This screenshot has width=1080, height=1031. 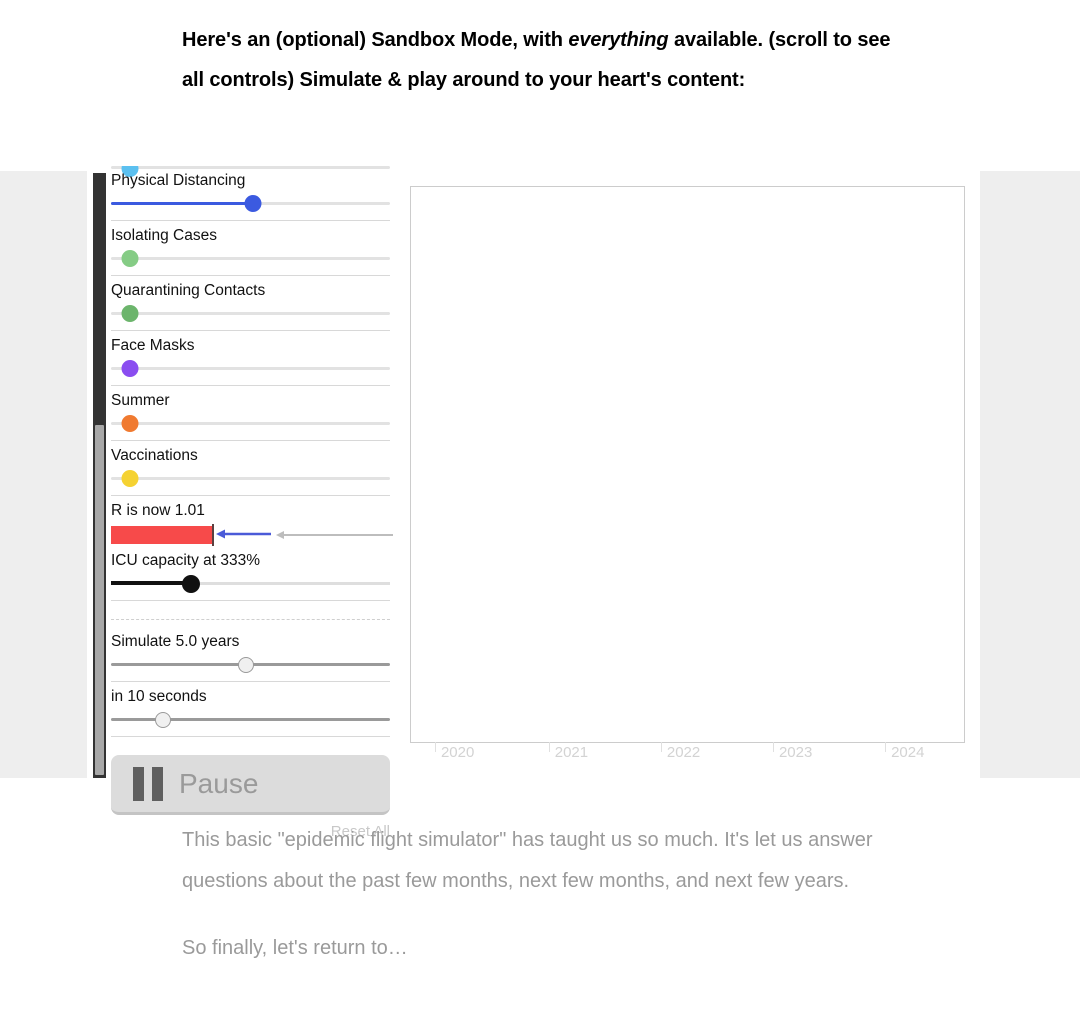 I want to click on slider-simulate-seconds, so click(x=251, y=719).